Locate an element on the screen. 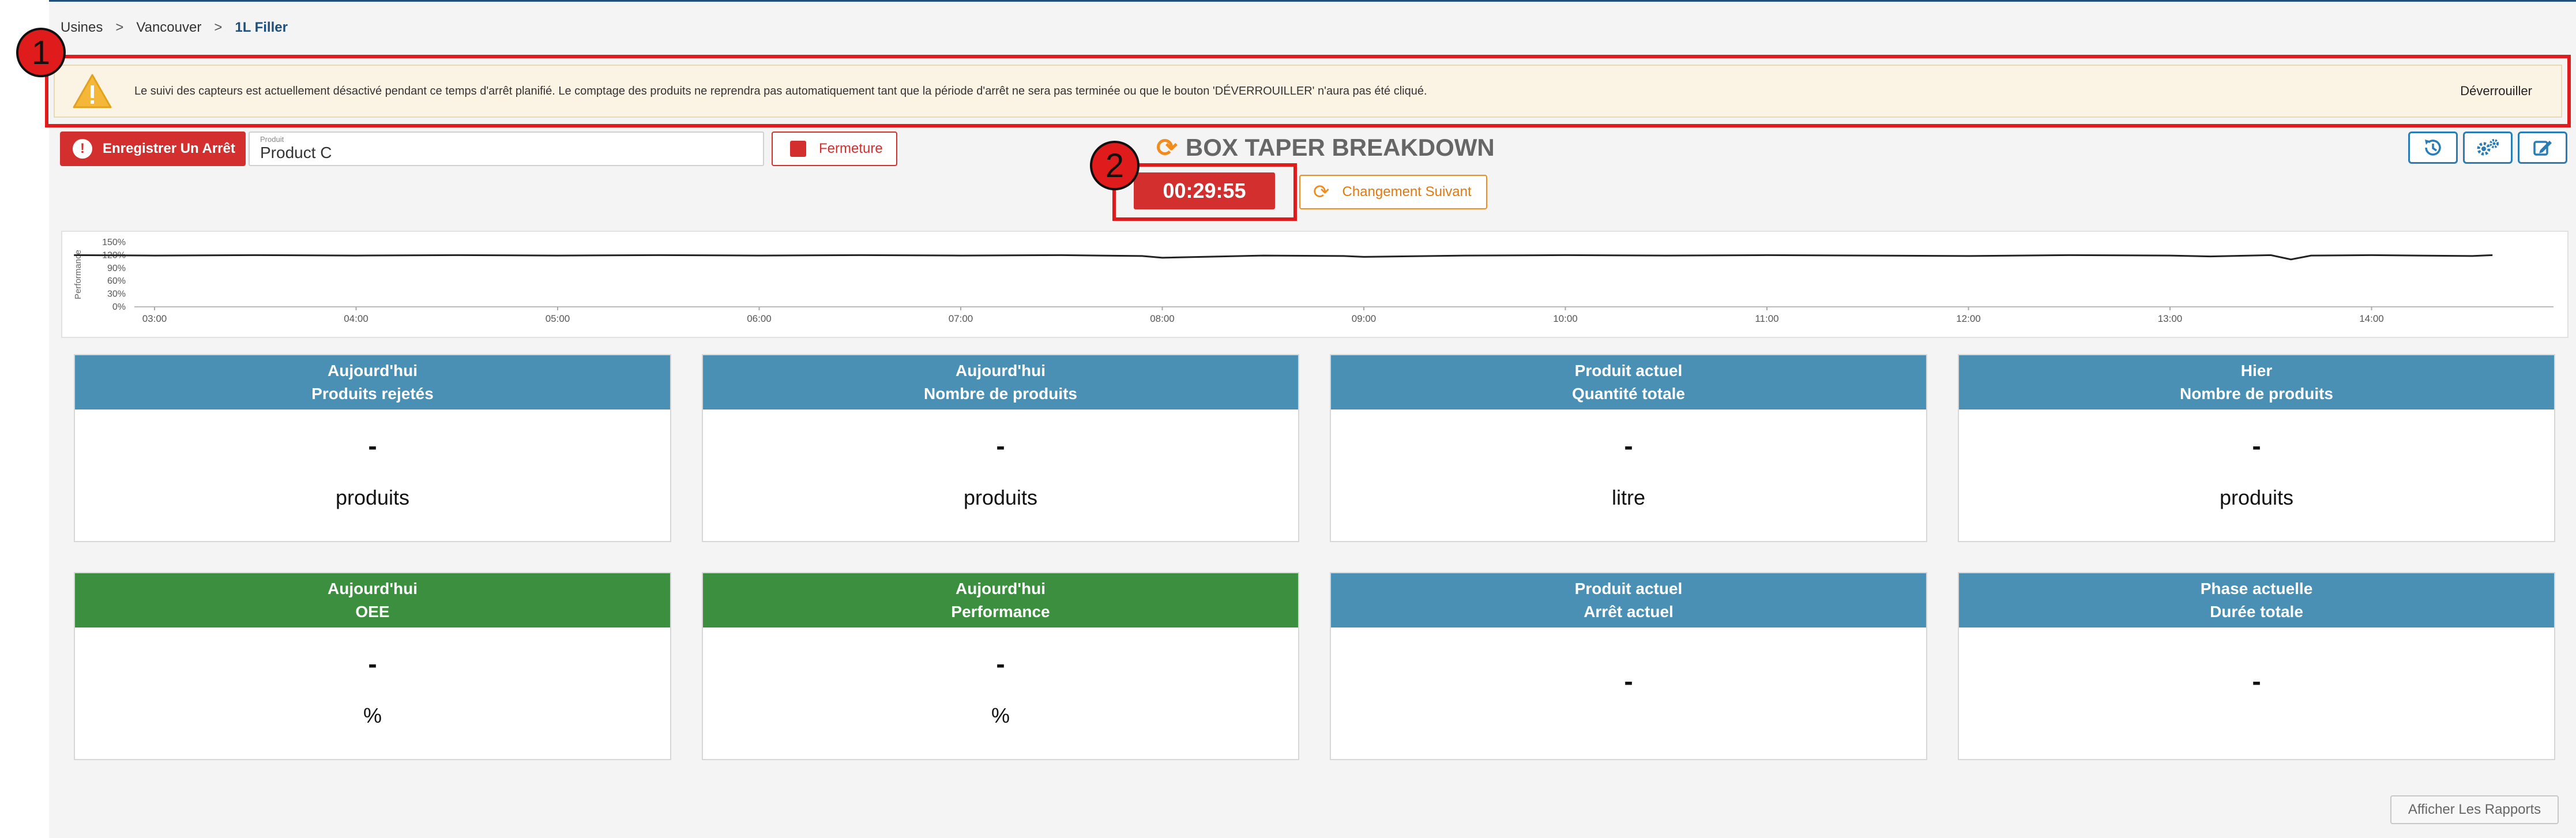  chart-x-tick-label: 12:00 is located at coordinates (1968, 318).